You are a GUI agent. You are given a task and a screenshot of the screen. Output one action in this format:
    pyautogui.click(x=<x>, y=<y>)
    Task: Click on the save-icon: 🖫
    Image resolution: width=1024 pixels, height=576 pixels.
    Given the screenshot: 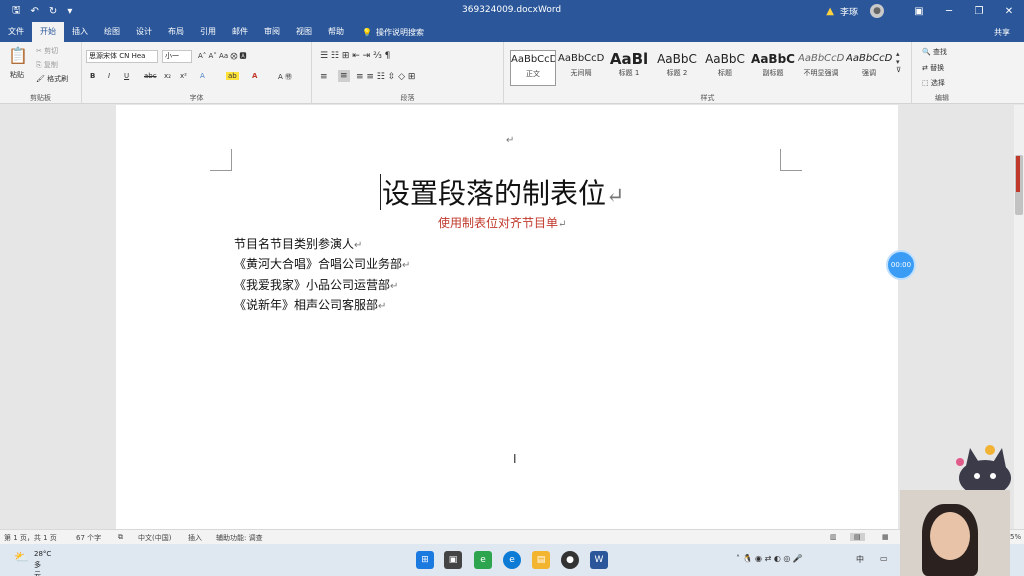 What is the action you would take?
    pyautogui.click(x=16, y=11)
    